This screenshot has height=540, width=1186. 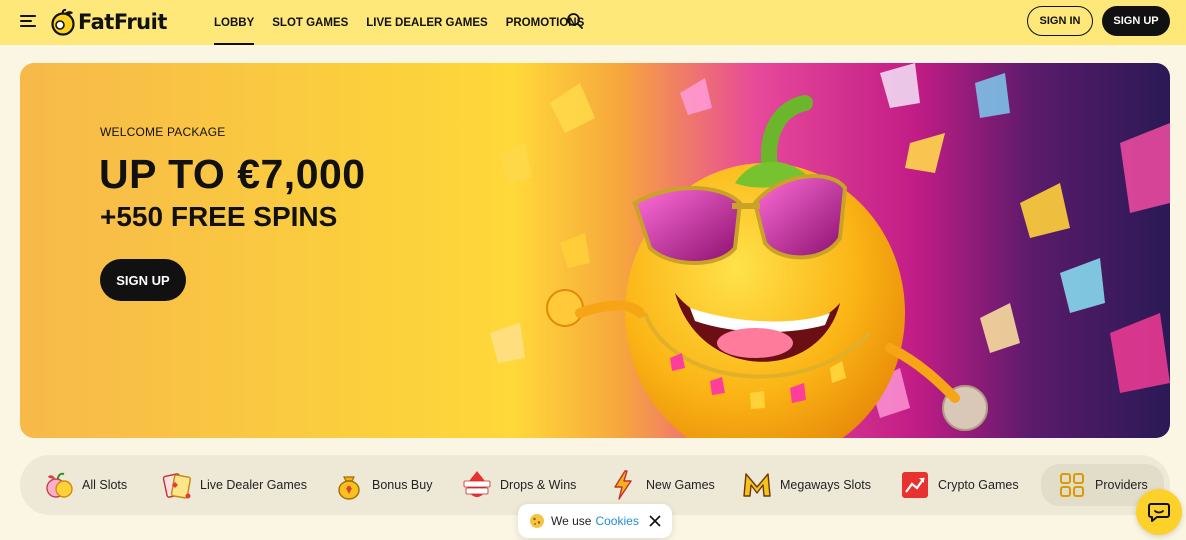 I want to click on chat-bubble-icon, so click(x=1159, y=512).